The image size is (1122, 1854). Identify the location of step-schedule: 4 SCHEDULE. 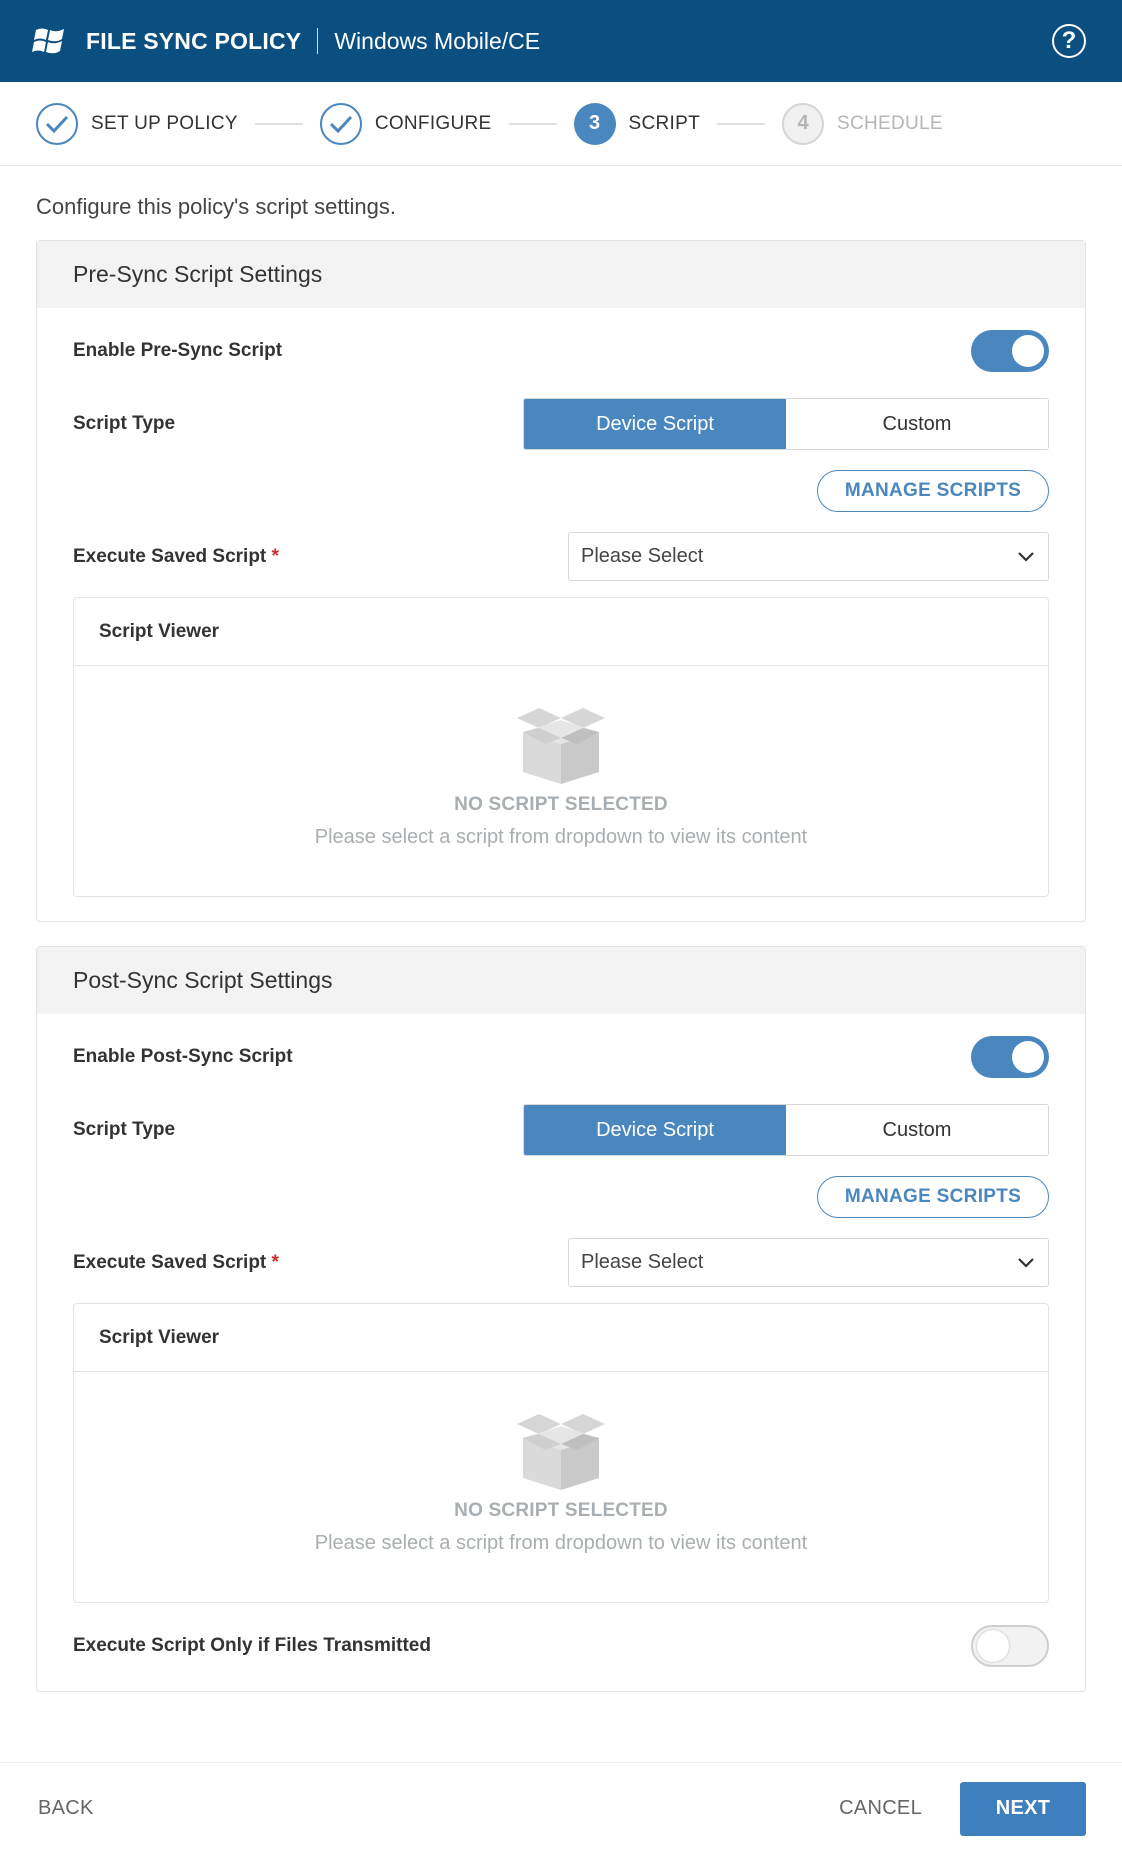
(862, 123).